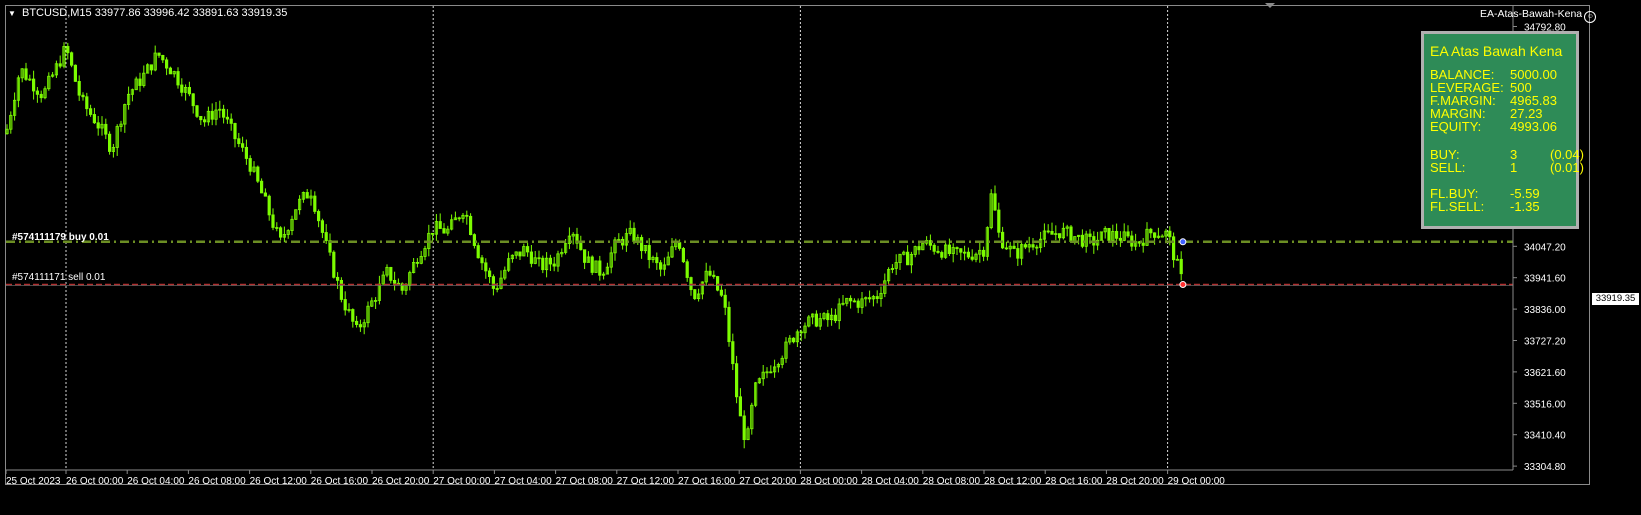 The height and width of the screenshot is (515, 1641). Describe the element at coordinates (33, 481) in the screenshot. I see `time-tick-label: 25 Oct 2023` at that location.